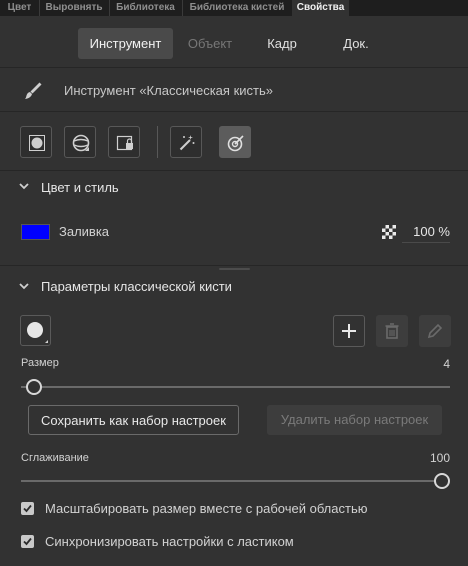 The height and width of the screenshot is (566, 468). What do you see at coordinates (133, 420) in the screenshot?
I see `save-preset-button: Сохранить как набор настроек` at bounding box center [133, 420].